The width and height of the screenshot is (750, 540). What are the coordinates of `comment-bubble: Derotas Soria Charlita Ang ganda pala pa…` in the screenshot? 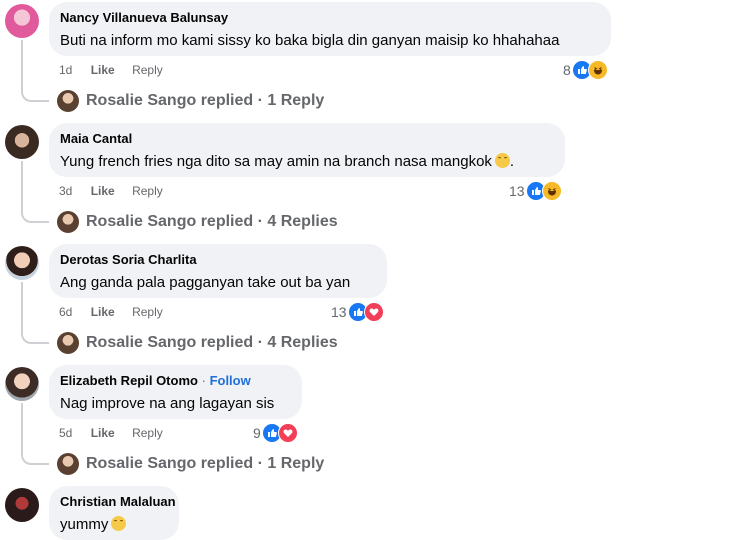 It's located at (218, 271).